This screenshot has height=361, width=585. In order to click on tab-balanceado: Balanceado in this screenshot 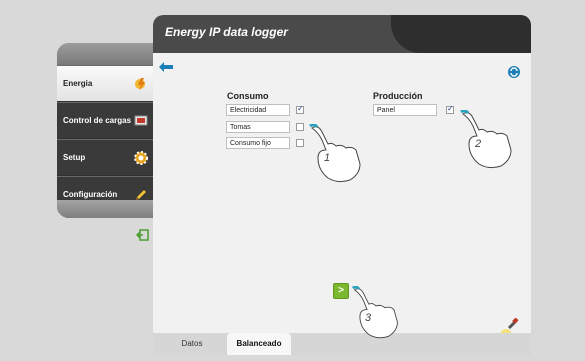, I will do `click(259, 344)`.